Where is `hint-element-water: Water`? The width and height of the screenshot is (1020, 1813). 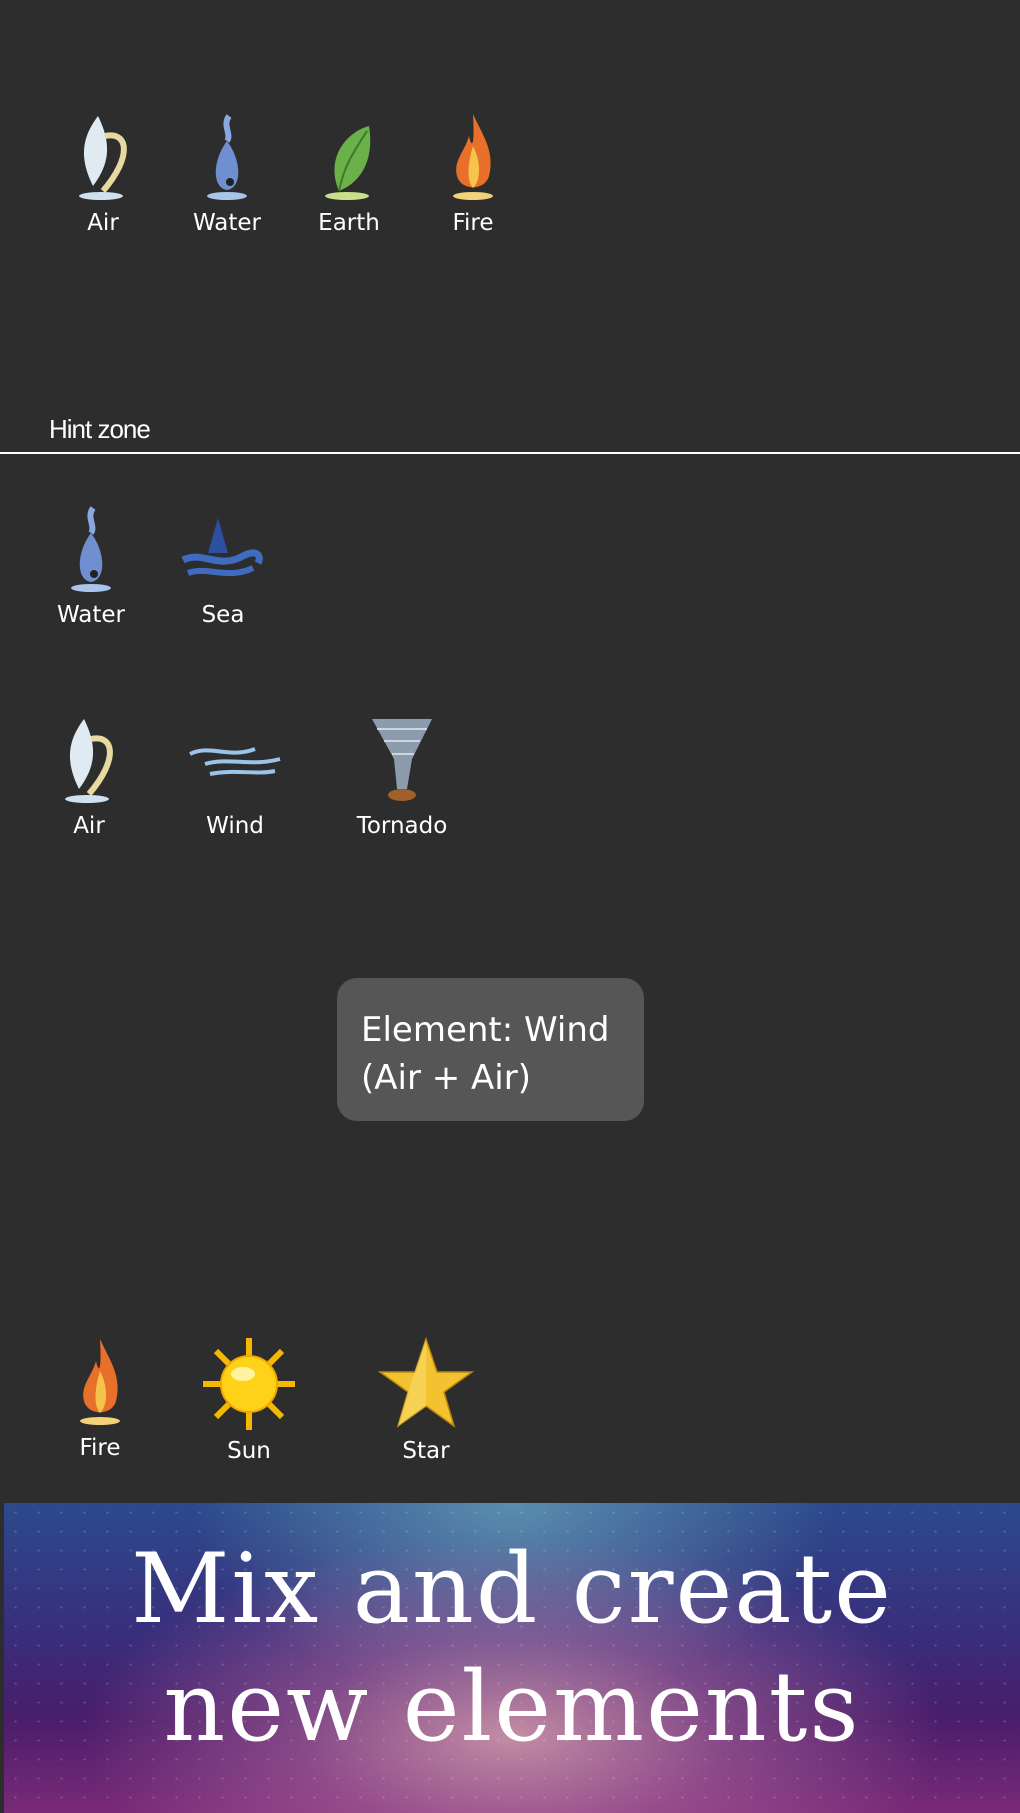 hint-element-water: Water is located at coordinates (91, 563).